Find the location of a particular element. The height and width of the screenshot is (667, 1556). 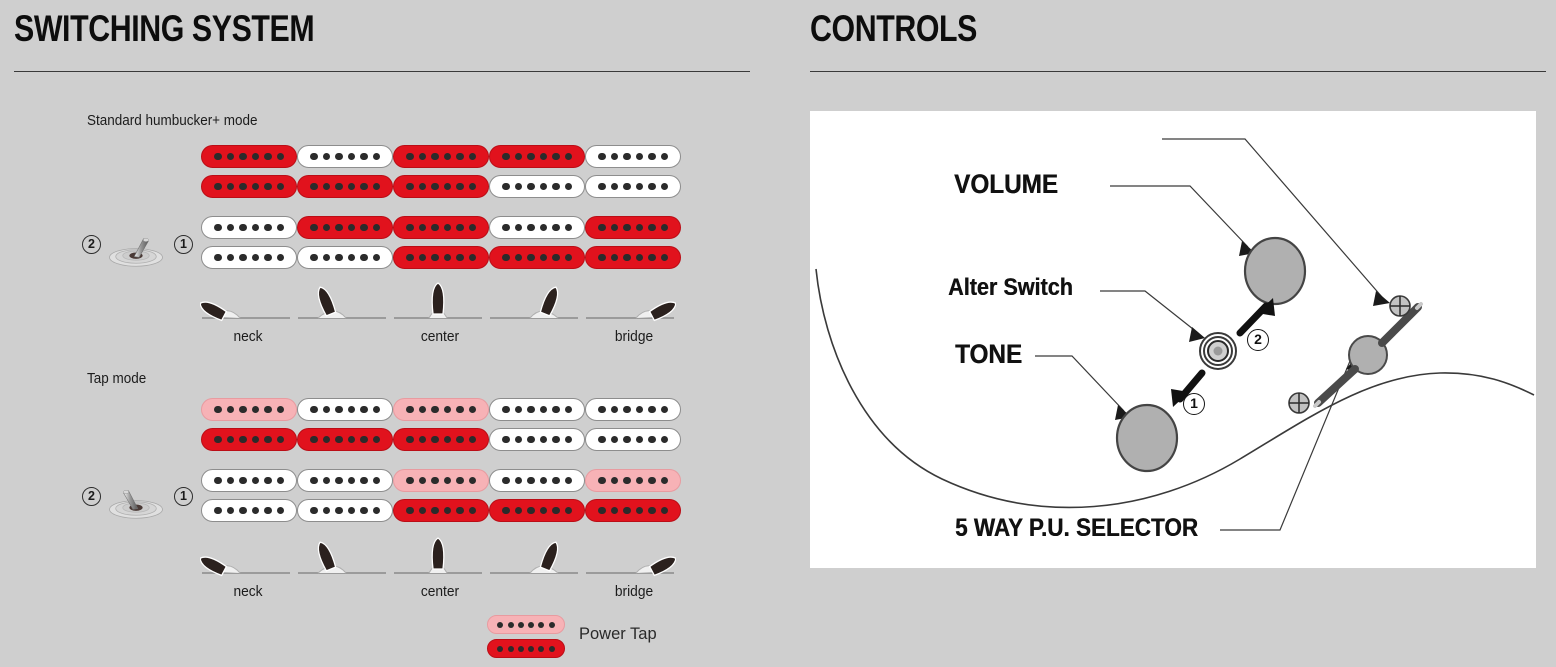

alter-switch-standard-pos2: 2 is located at coordinates (91, 244).